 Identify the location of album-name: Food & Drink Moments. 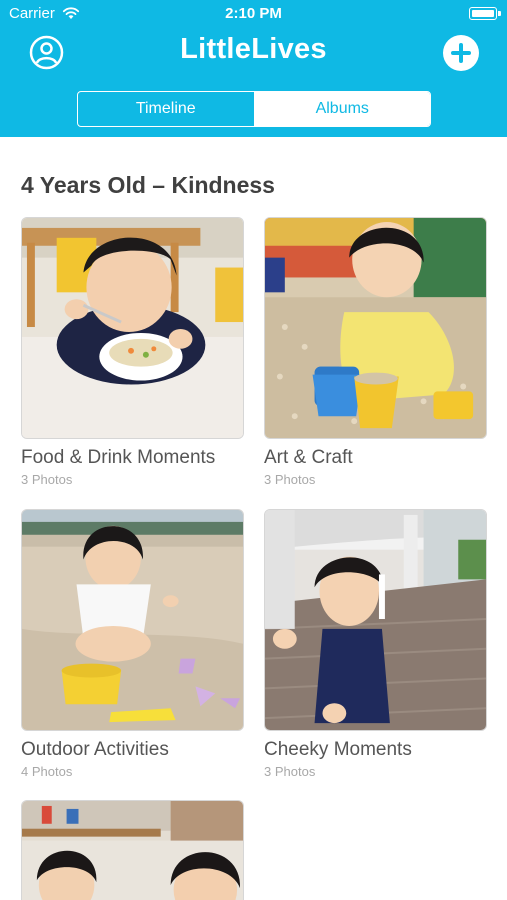
(118, 457).